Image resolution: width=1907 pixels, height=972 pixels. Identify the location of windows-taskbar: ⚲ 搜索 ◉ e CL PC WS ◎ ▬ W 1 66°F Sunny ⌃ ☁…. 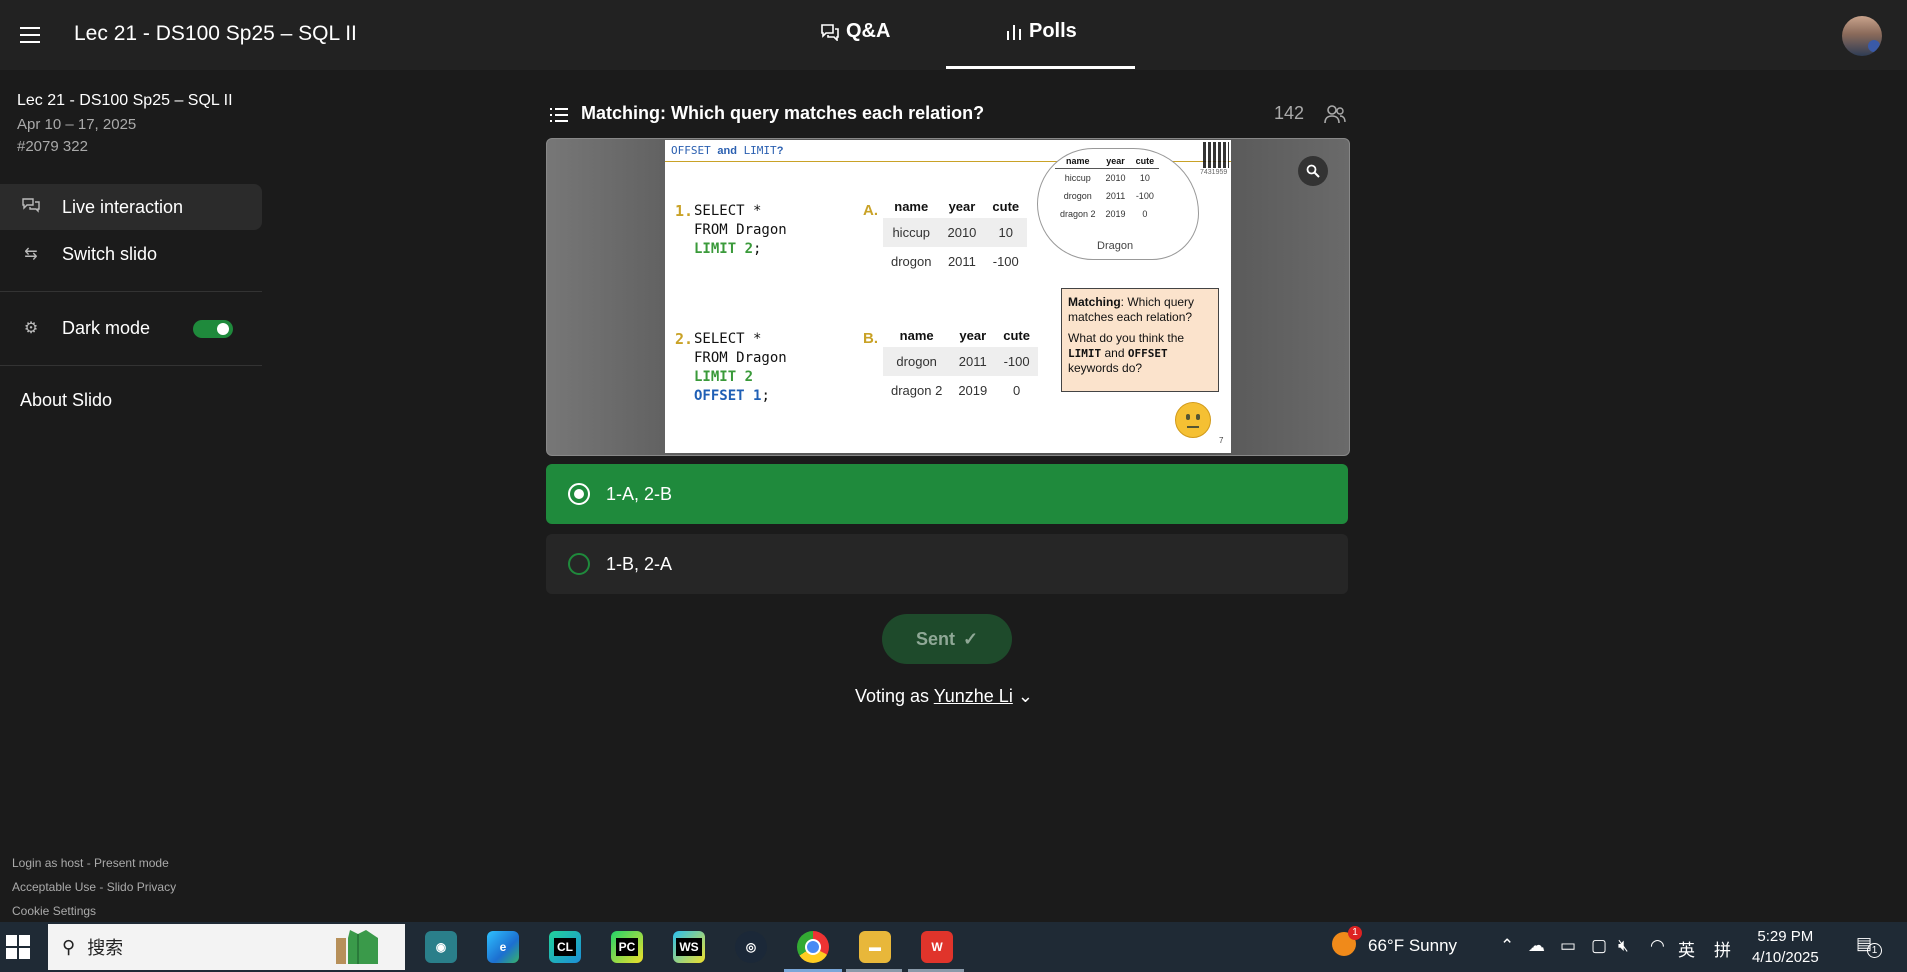
(953, 947).